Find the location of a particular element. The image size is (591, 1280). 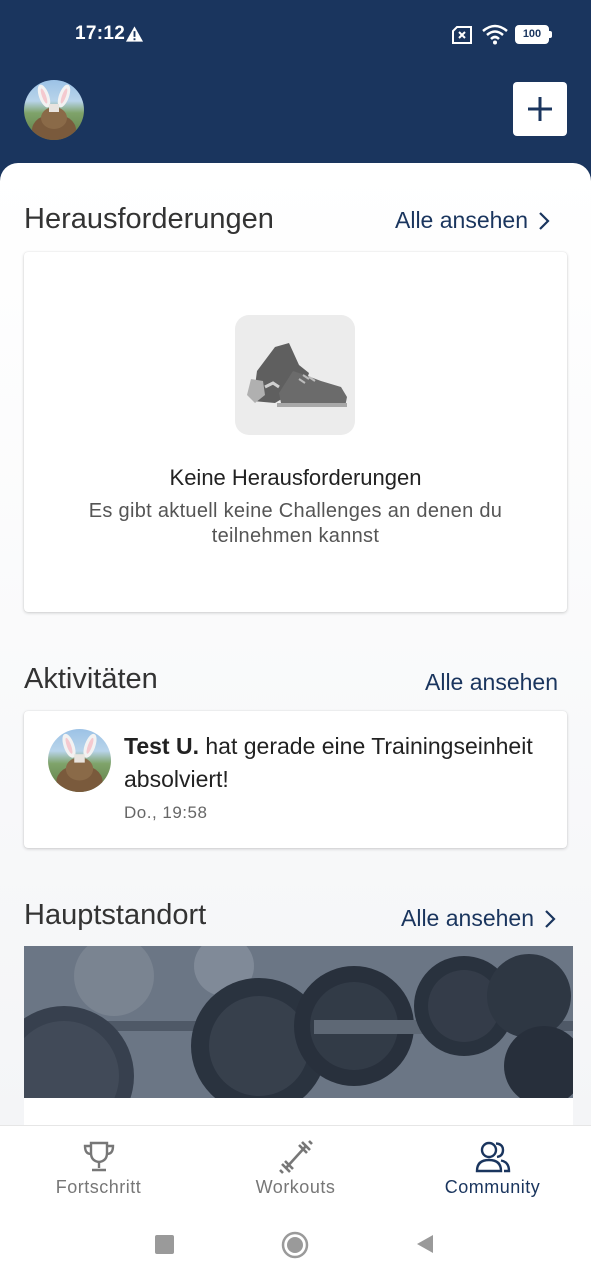

bottom-navigation: Fortschritt Workouts Community is located at coordinates (295, 1170).